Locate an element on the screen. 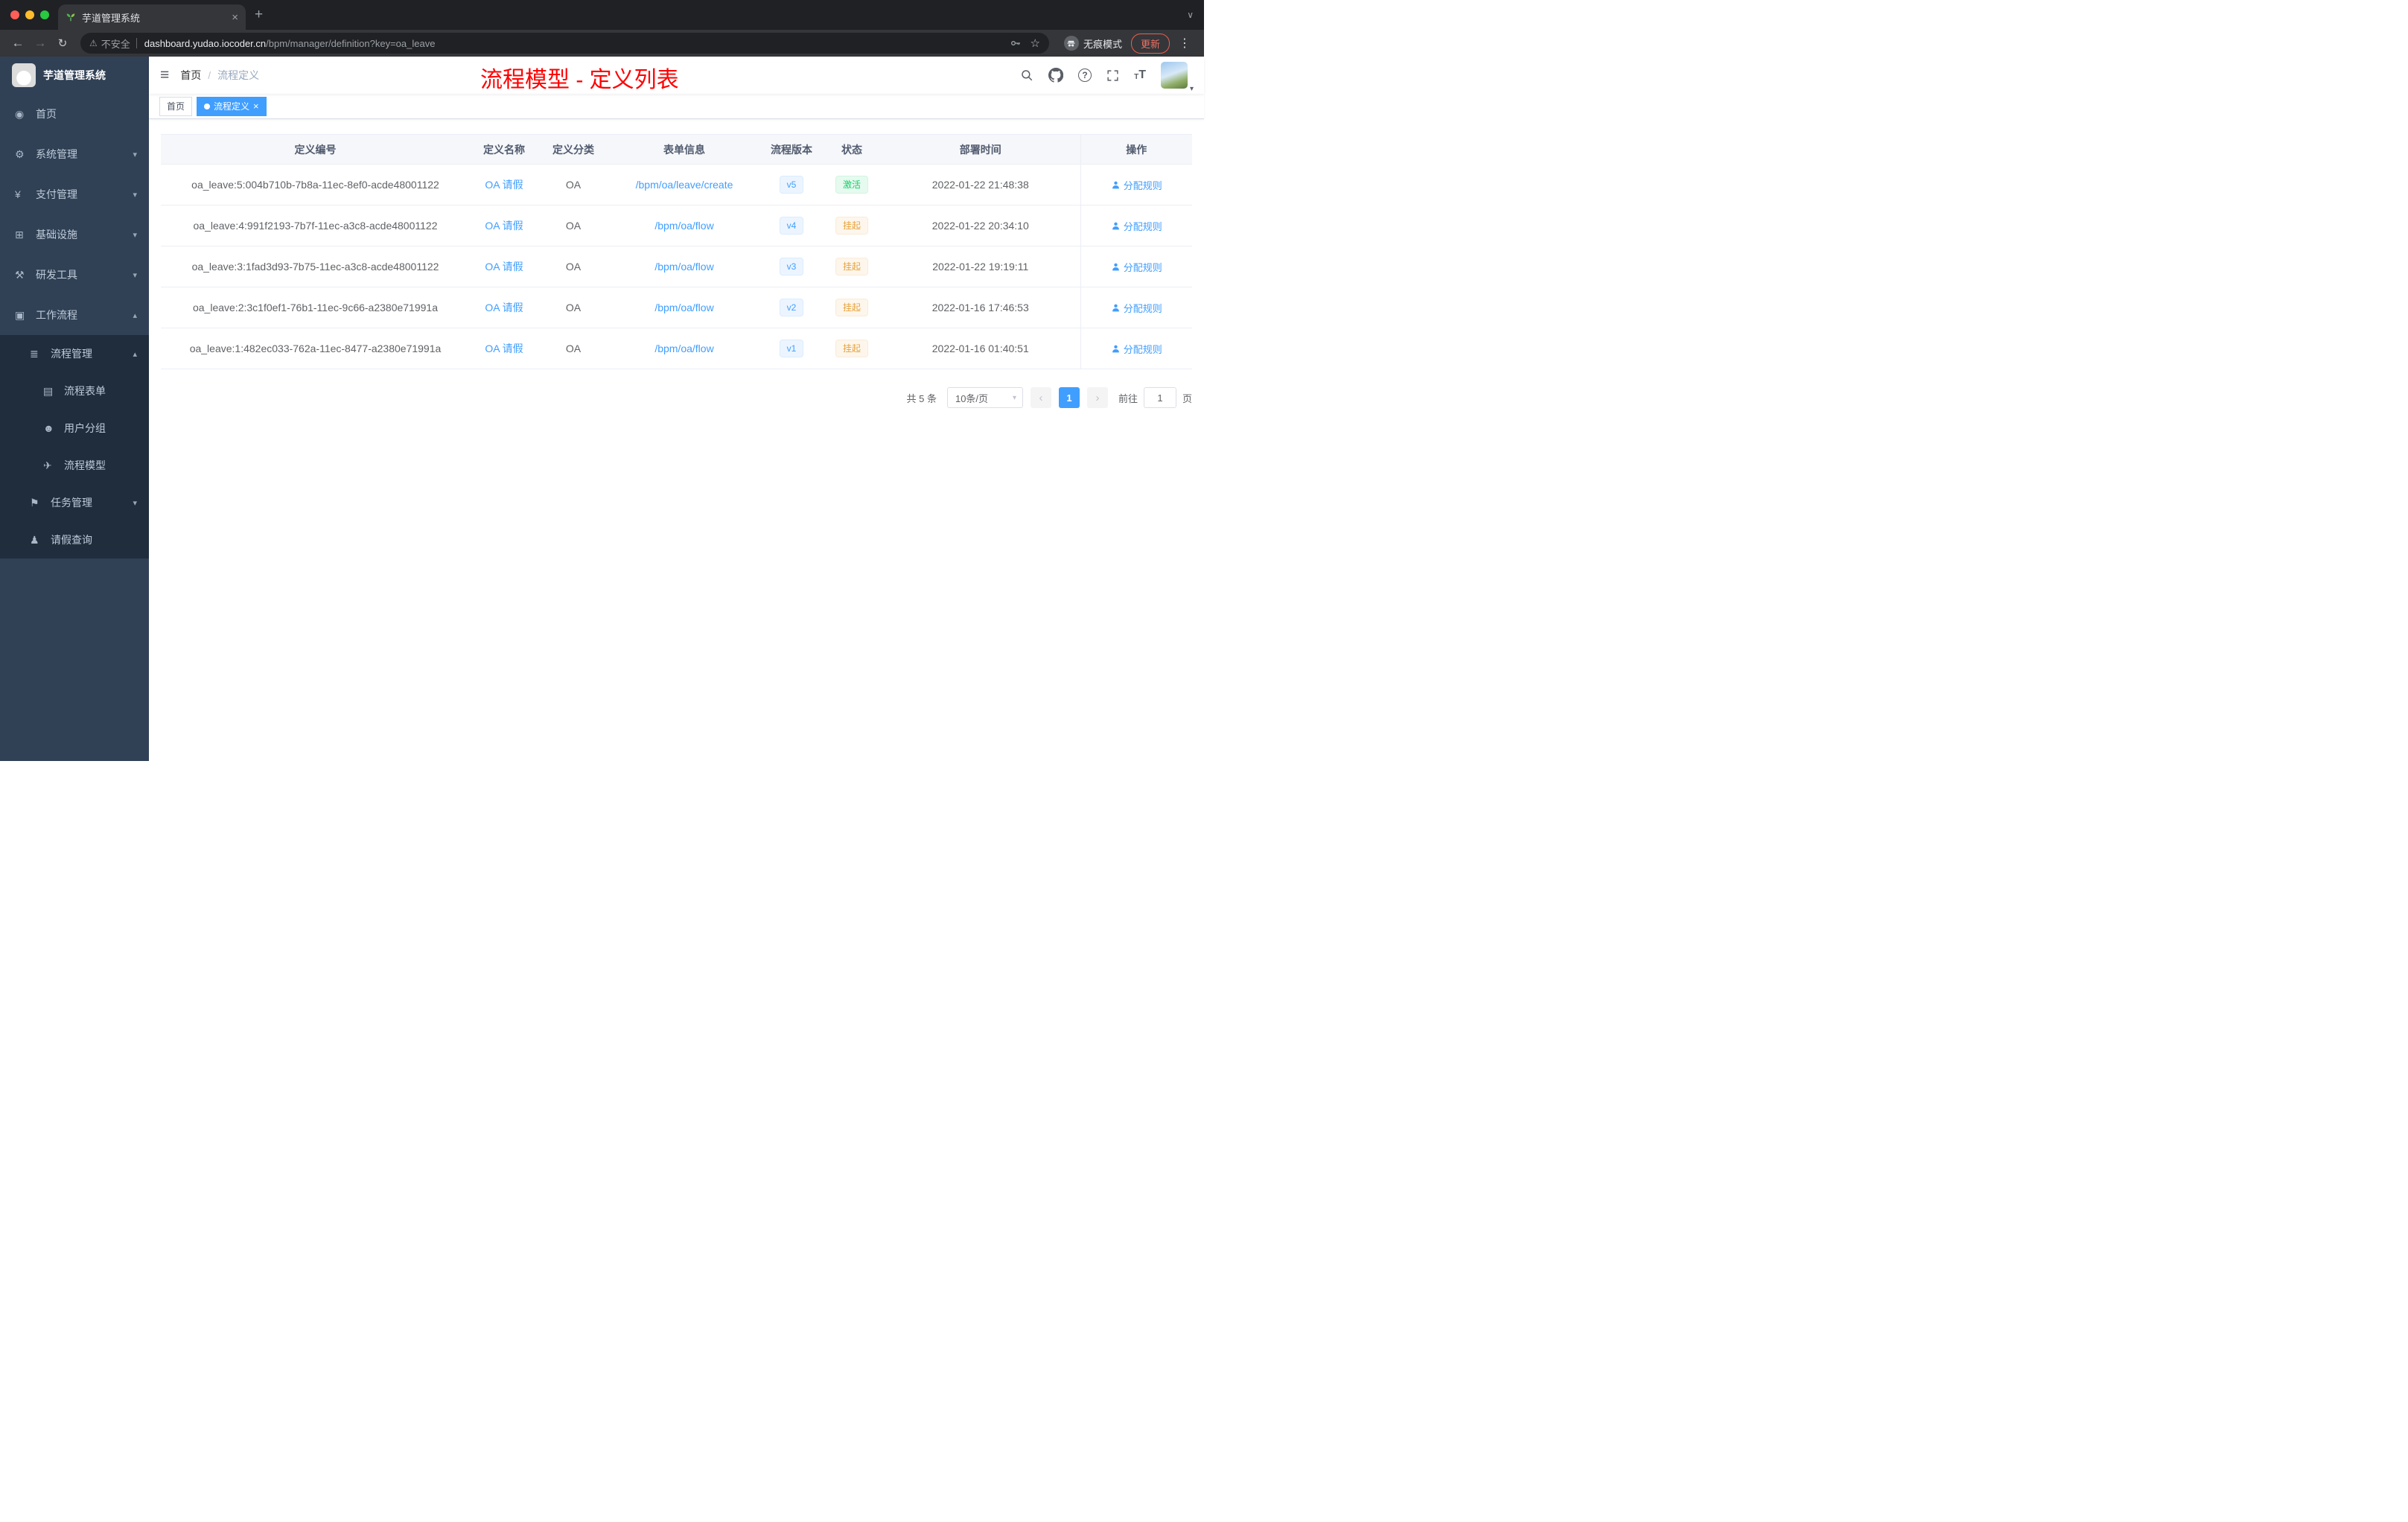 The image size is (2408, 1522). forward-button: → is located at coordinates (40, 43).